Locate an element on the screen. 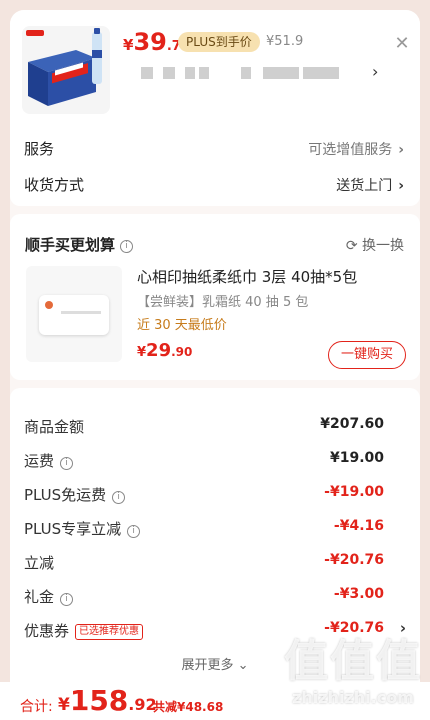  site-watermark: 值值值 zhizhizhi.com is located at coordinates (353, 676).